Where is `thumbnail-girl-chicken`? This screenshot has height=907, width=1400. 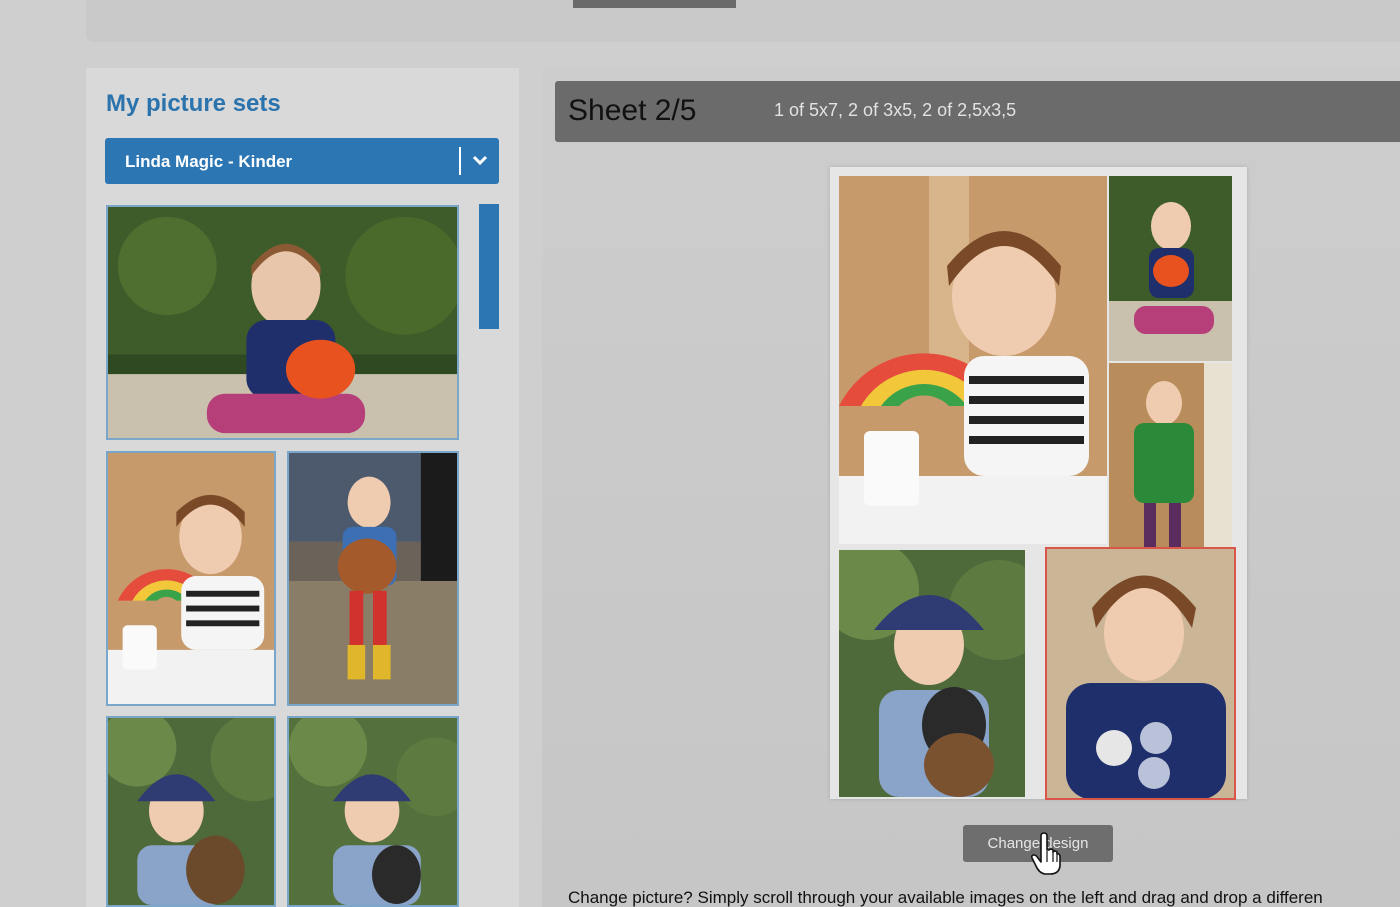
thumbnail-girl-chicken is located at coordinates (373, 578).